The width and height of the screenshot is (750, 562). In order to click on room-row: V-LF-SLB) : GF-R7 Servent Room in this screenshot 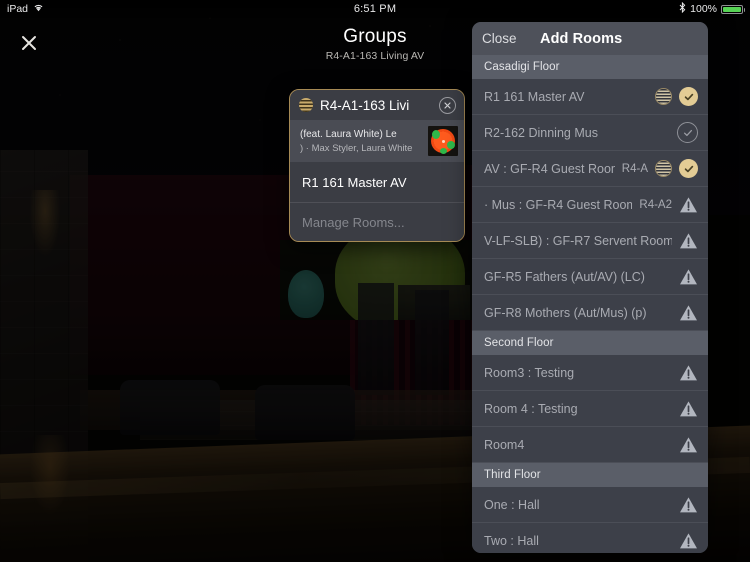, I will do `click(590, 241)`.